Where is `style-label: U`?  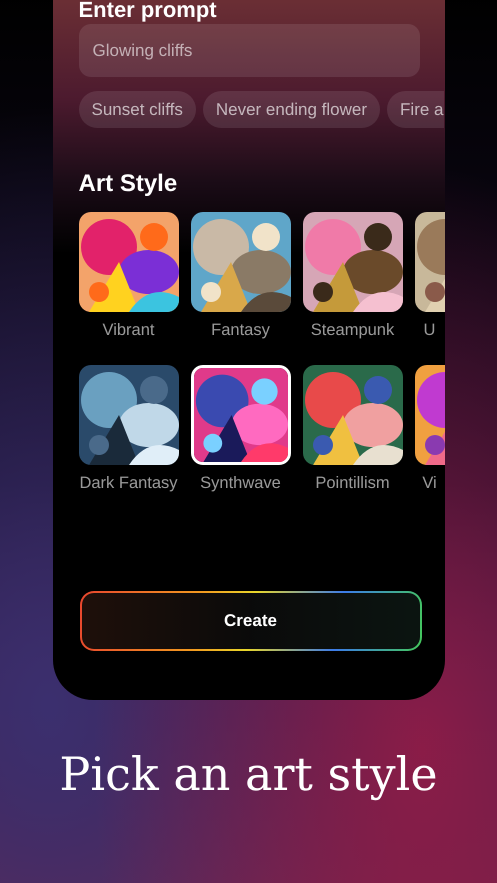 style-label: U is located at coordinates (430, 330).